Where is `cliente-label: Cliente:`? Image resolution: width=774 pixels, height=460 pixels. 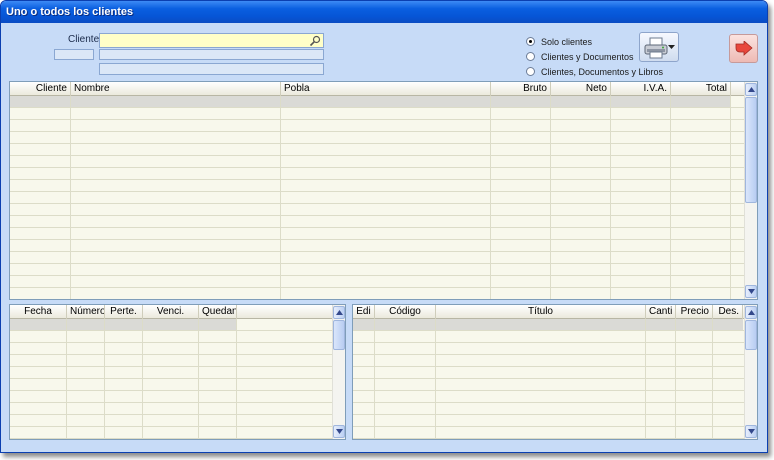
cliente-label: Cliente: is located at coordinates (85, 39).